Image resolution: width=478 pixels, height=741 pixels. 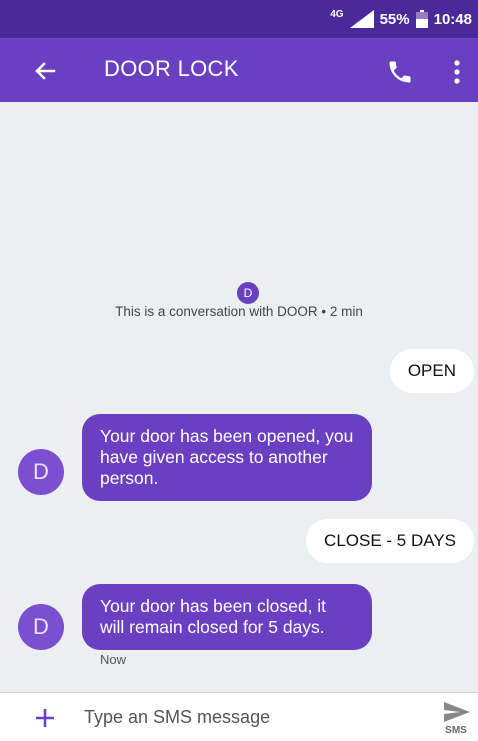 I want to click on signal-icon, so click(x=361, y=19).